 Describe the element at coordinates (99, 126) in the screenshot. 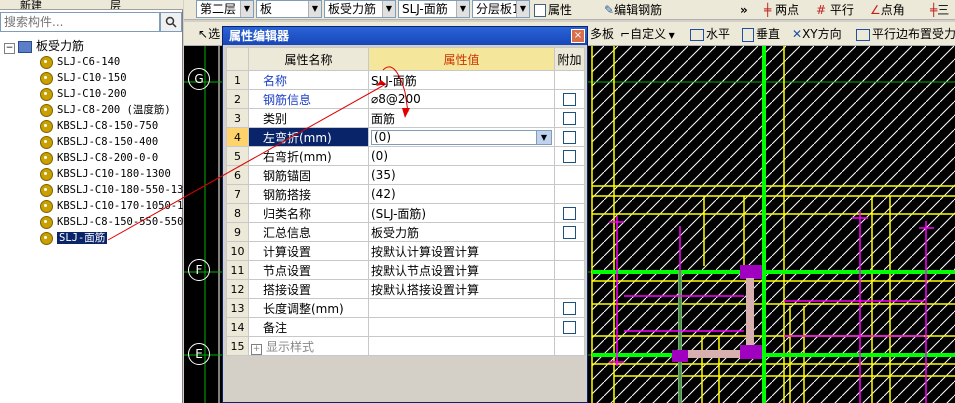

I see `tree-item: KBSLJ-C8-150-750` at that location.